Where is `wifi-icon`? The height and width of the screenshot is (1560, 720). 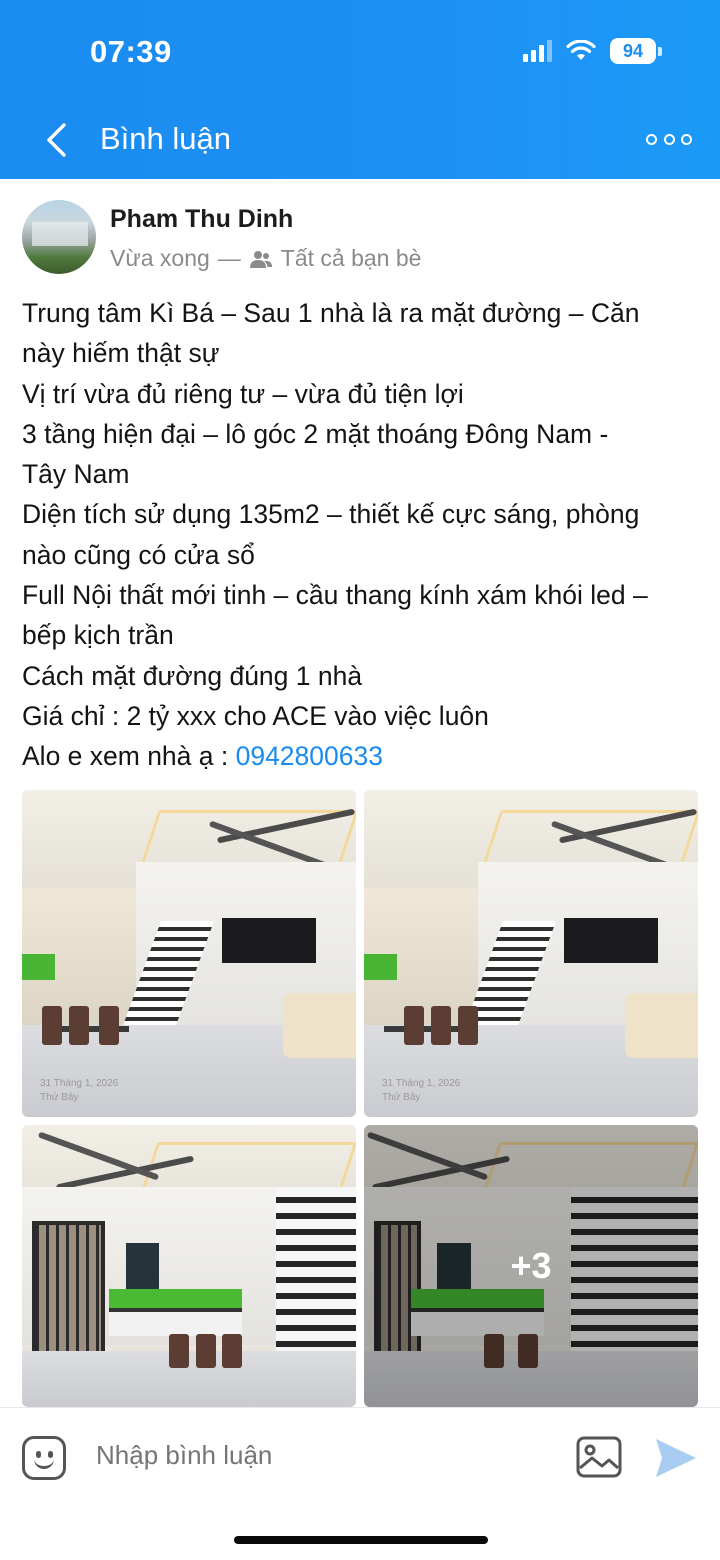
wifi-icon is located at coordinates (581, 50).